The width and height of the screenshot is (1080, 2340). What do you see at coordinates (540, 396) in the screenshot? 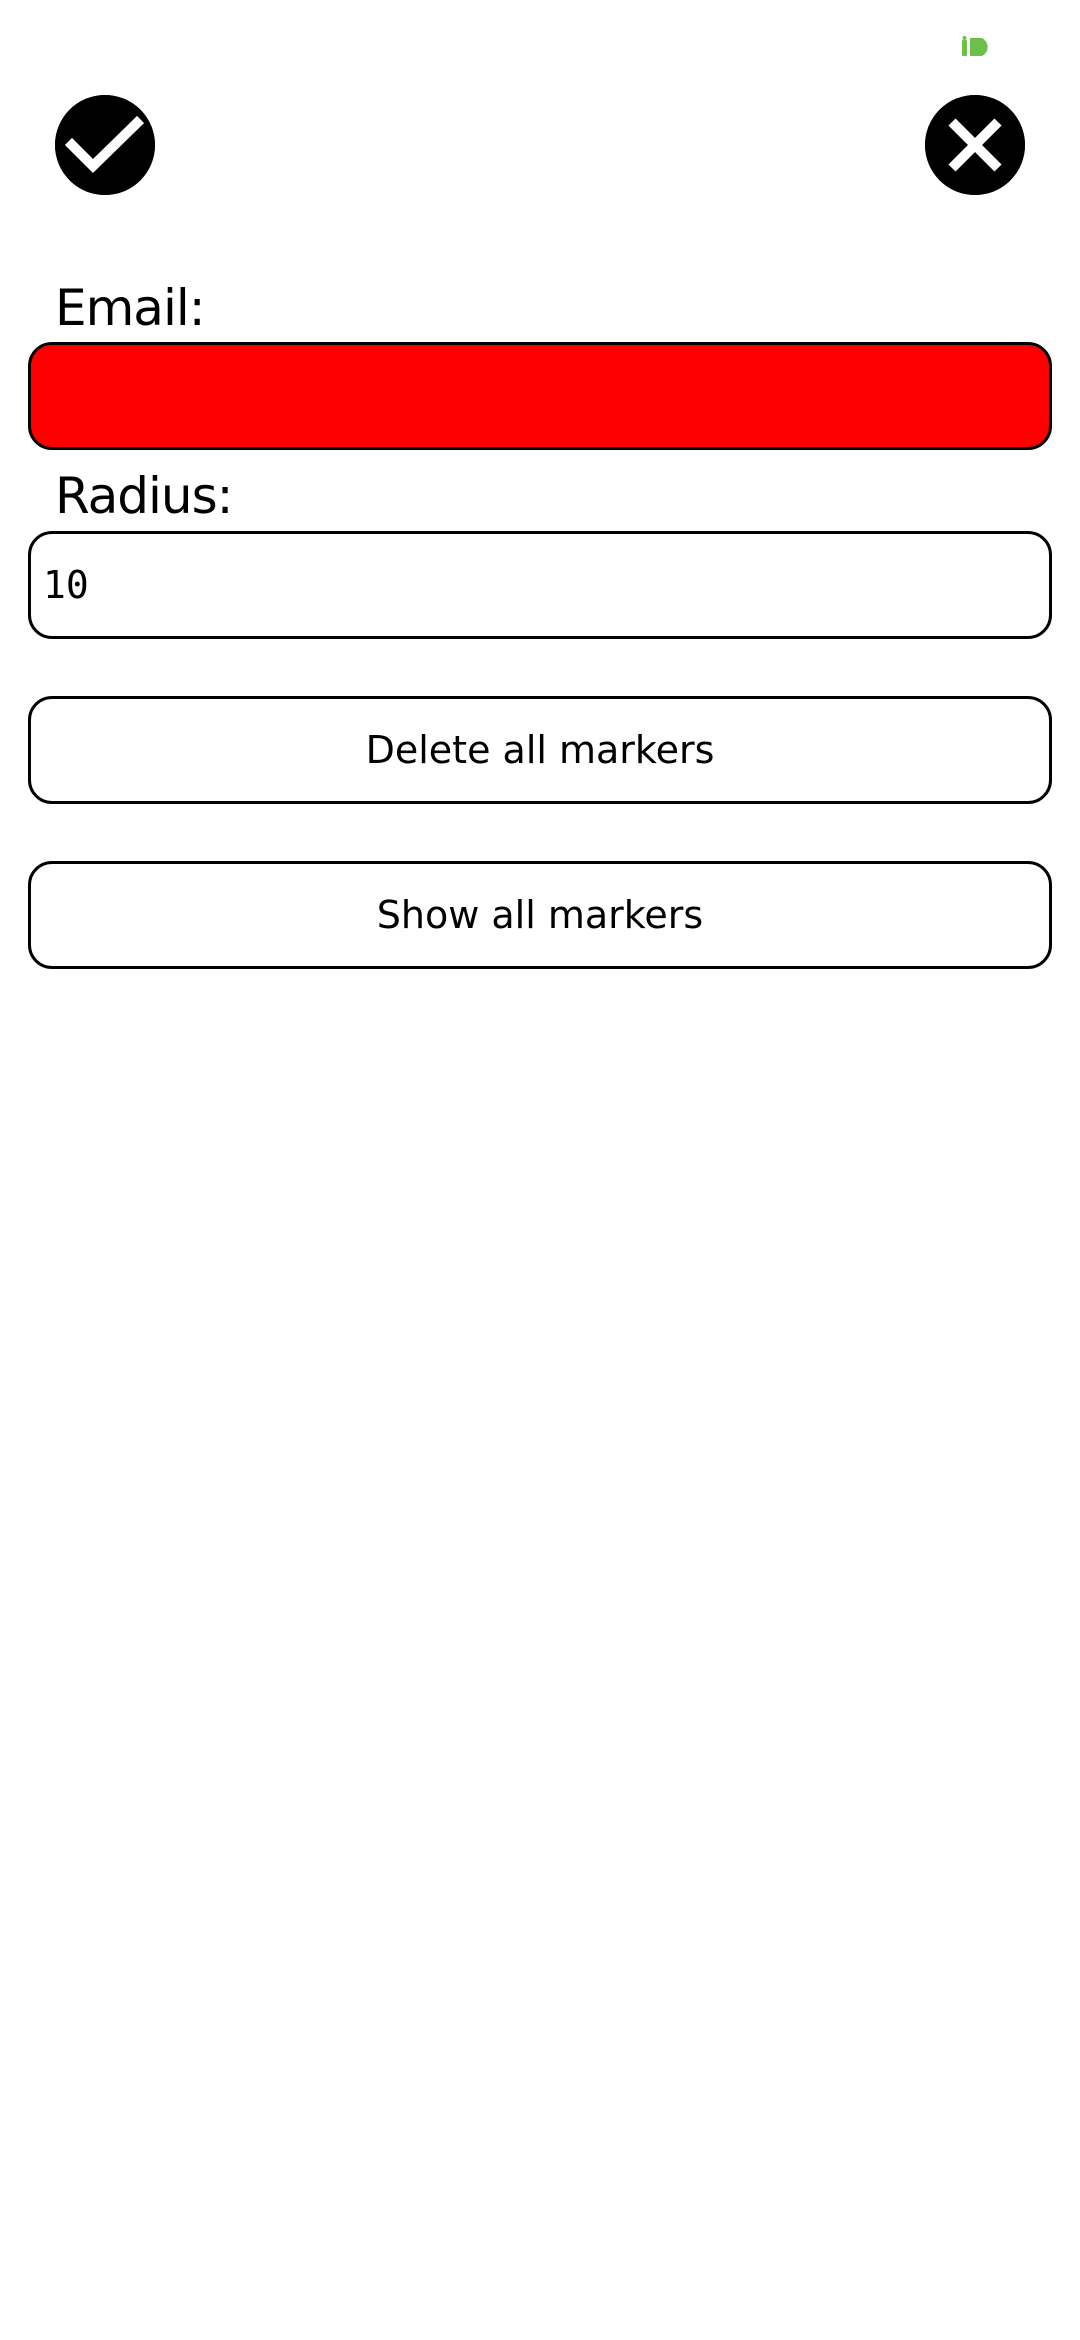
I see `email-field` at bounding box center [540, 396].